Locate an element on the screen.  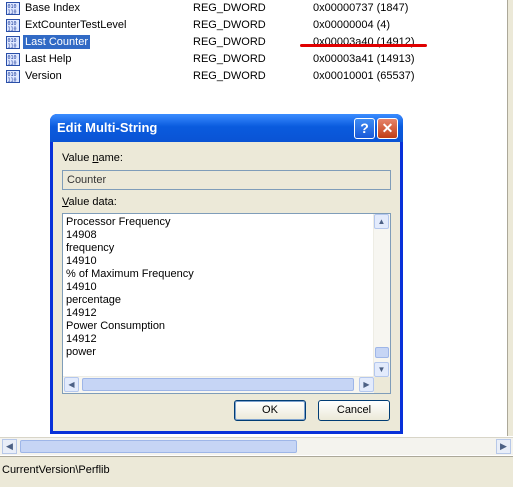
scroll-down-arrow-icon: ▼ is located at coordinates (381, 369).